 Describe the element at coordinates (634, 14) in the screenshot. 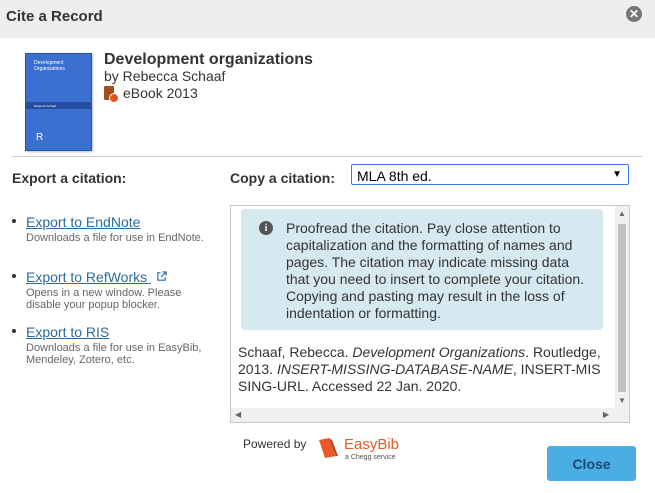

I see `close-icon: ✕` at that location.